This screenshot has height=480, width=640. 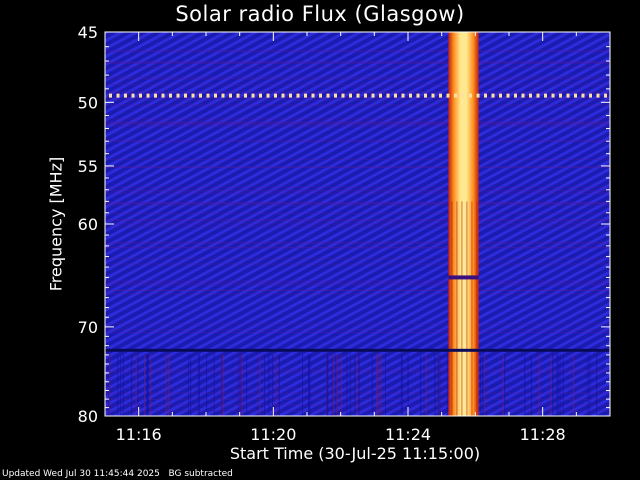 What do you see at coordinates (88, 102) in the screenshot?
I see `y-tick-label: 50` at bounding box center [88, 102].